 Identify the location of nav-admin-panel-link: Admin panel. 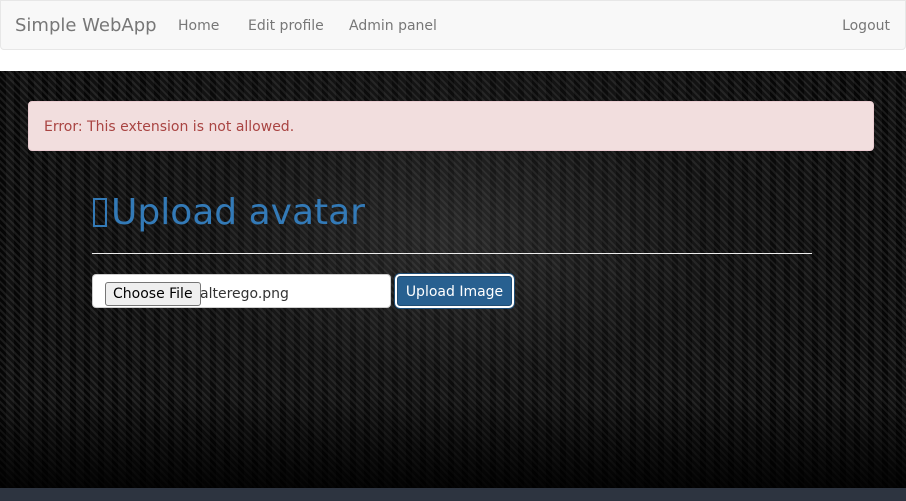
(393, 26).